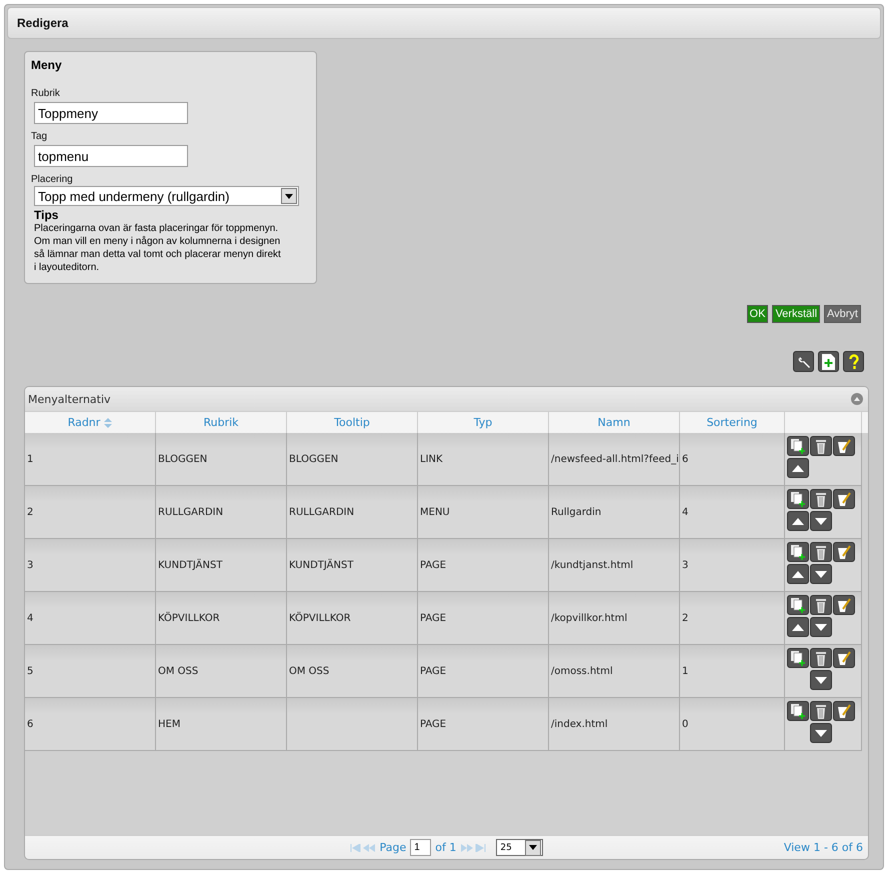 This screenshot has height=874, width=890. I want to click on page-input: 1, so click(421, 847).